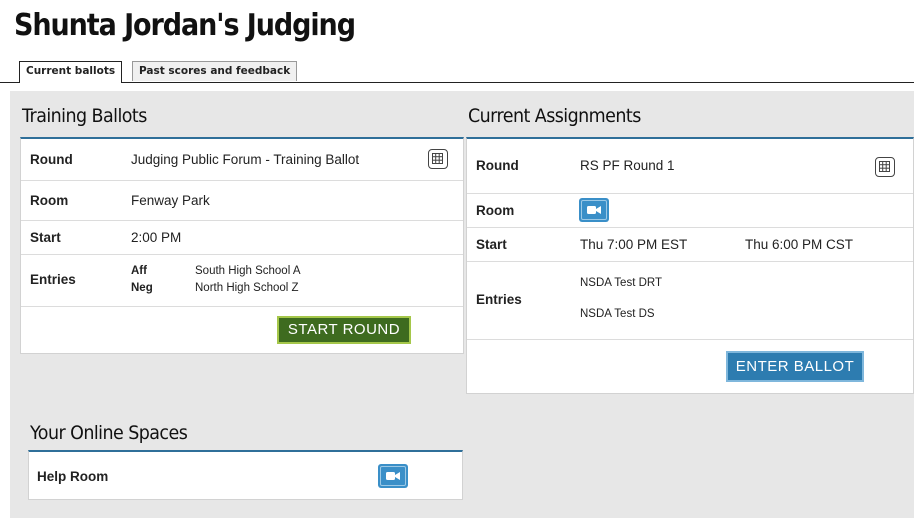 This screenshot has height=518, width=914. Describe the element at coordinates (142, 288) in the screenshot. I see `entry-side-neg: Neg` at that location.